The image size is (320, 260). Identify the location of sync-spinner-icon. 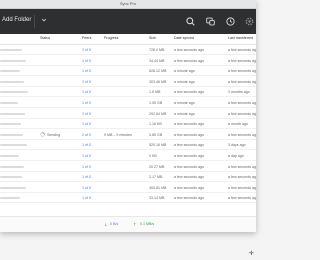
(42, 134).